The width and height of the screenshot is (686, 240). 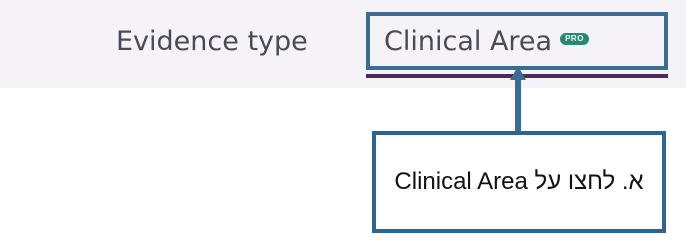 What do you see at coordinates (517, 41) in the screenshot?
I see `highlight-box` at bounding box center [517, 41].